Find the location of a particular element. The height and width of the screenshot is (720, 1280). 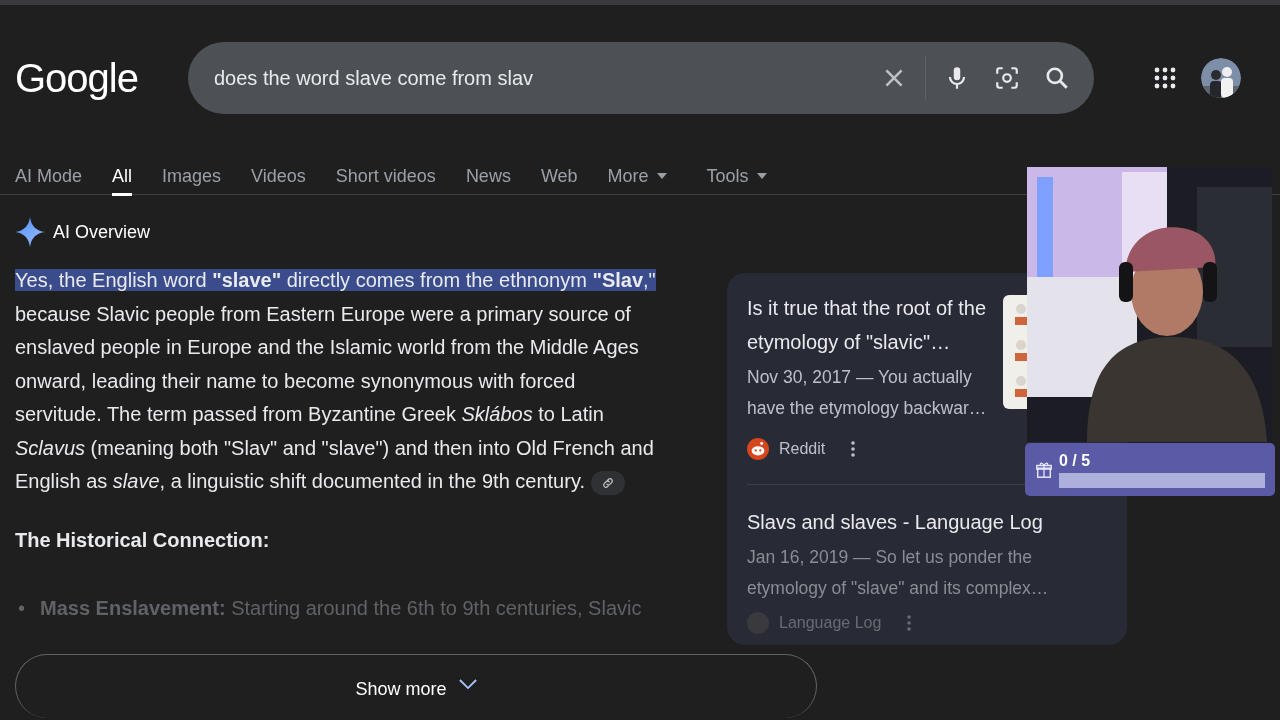

source-name: Language Log is located at coordinates (830, 623).